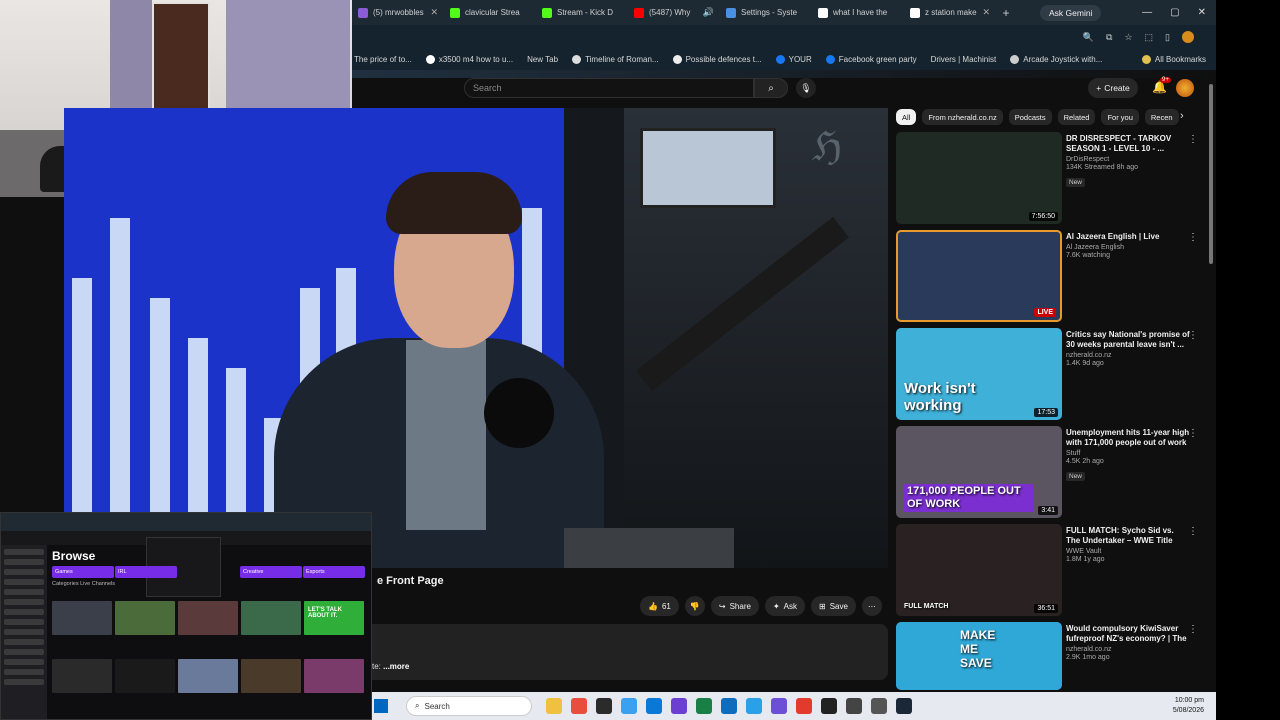 Image resolution: width=1280 pixels, height=720 pixels. I want to click on ask-gemini-button: Ask Gemini, so click(1071, 12).